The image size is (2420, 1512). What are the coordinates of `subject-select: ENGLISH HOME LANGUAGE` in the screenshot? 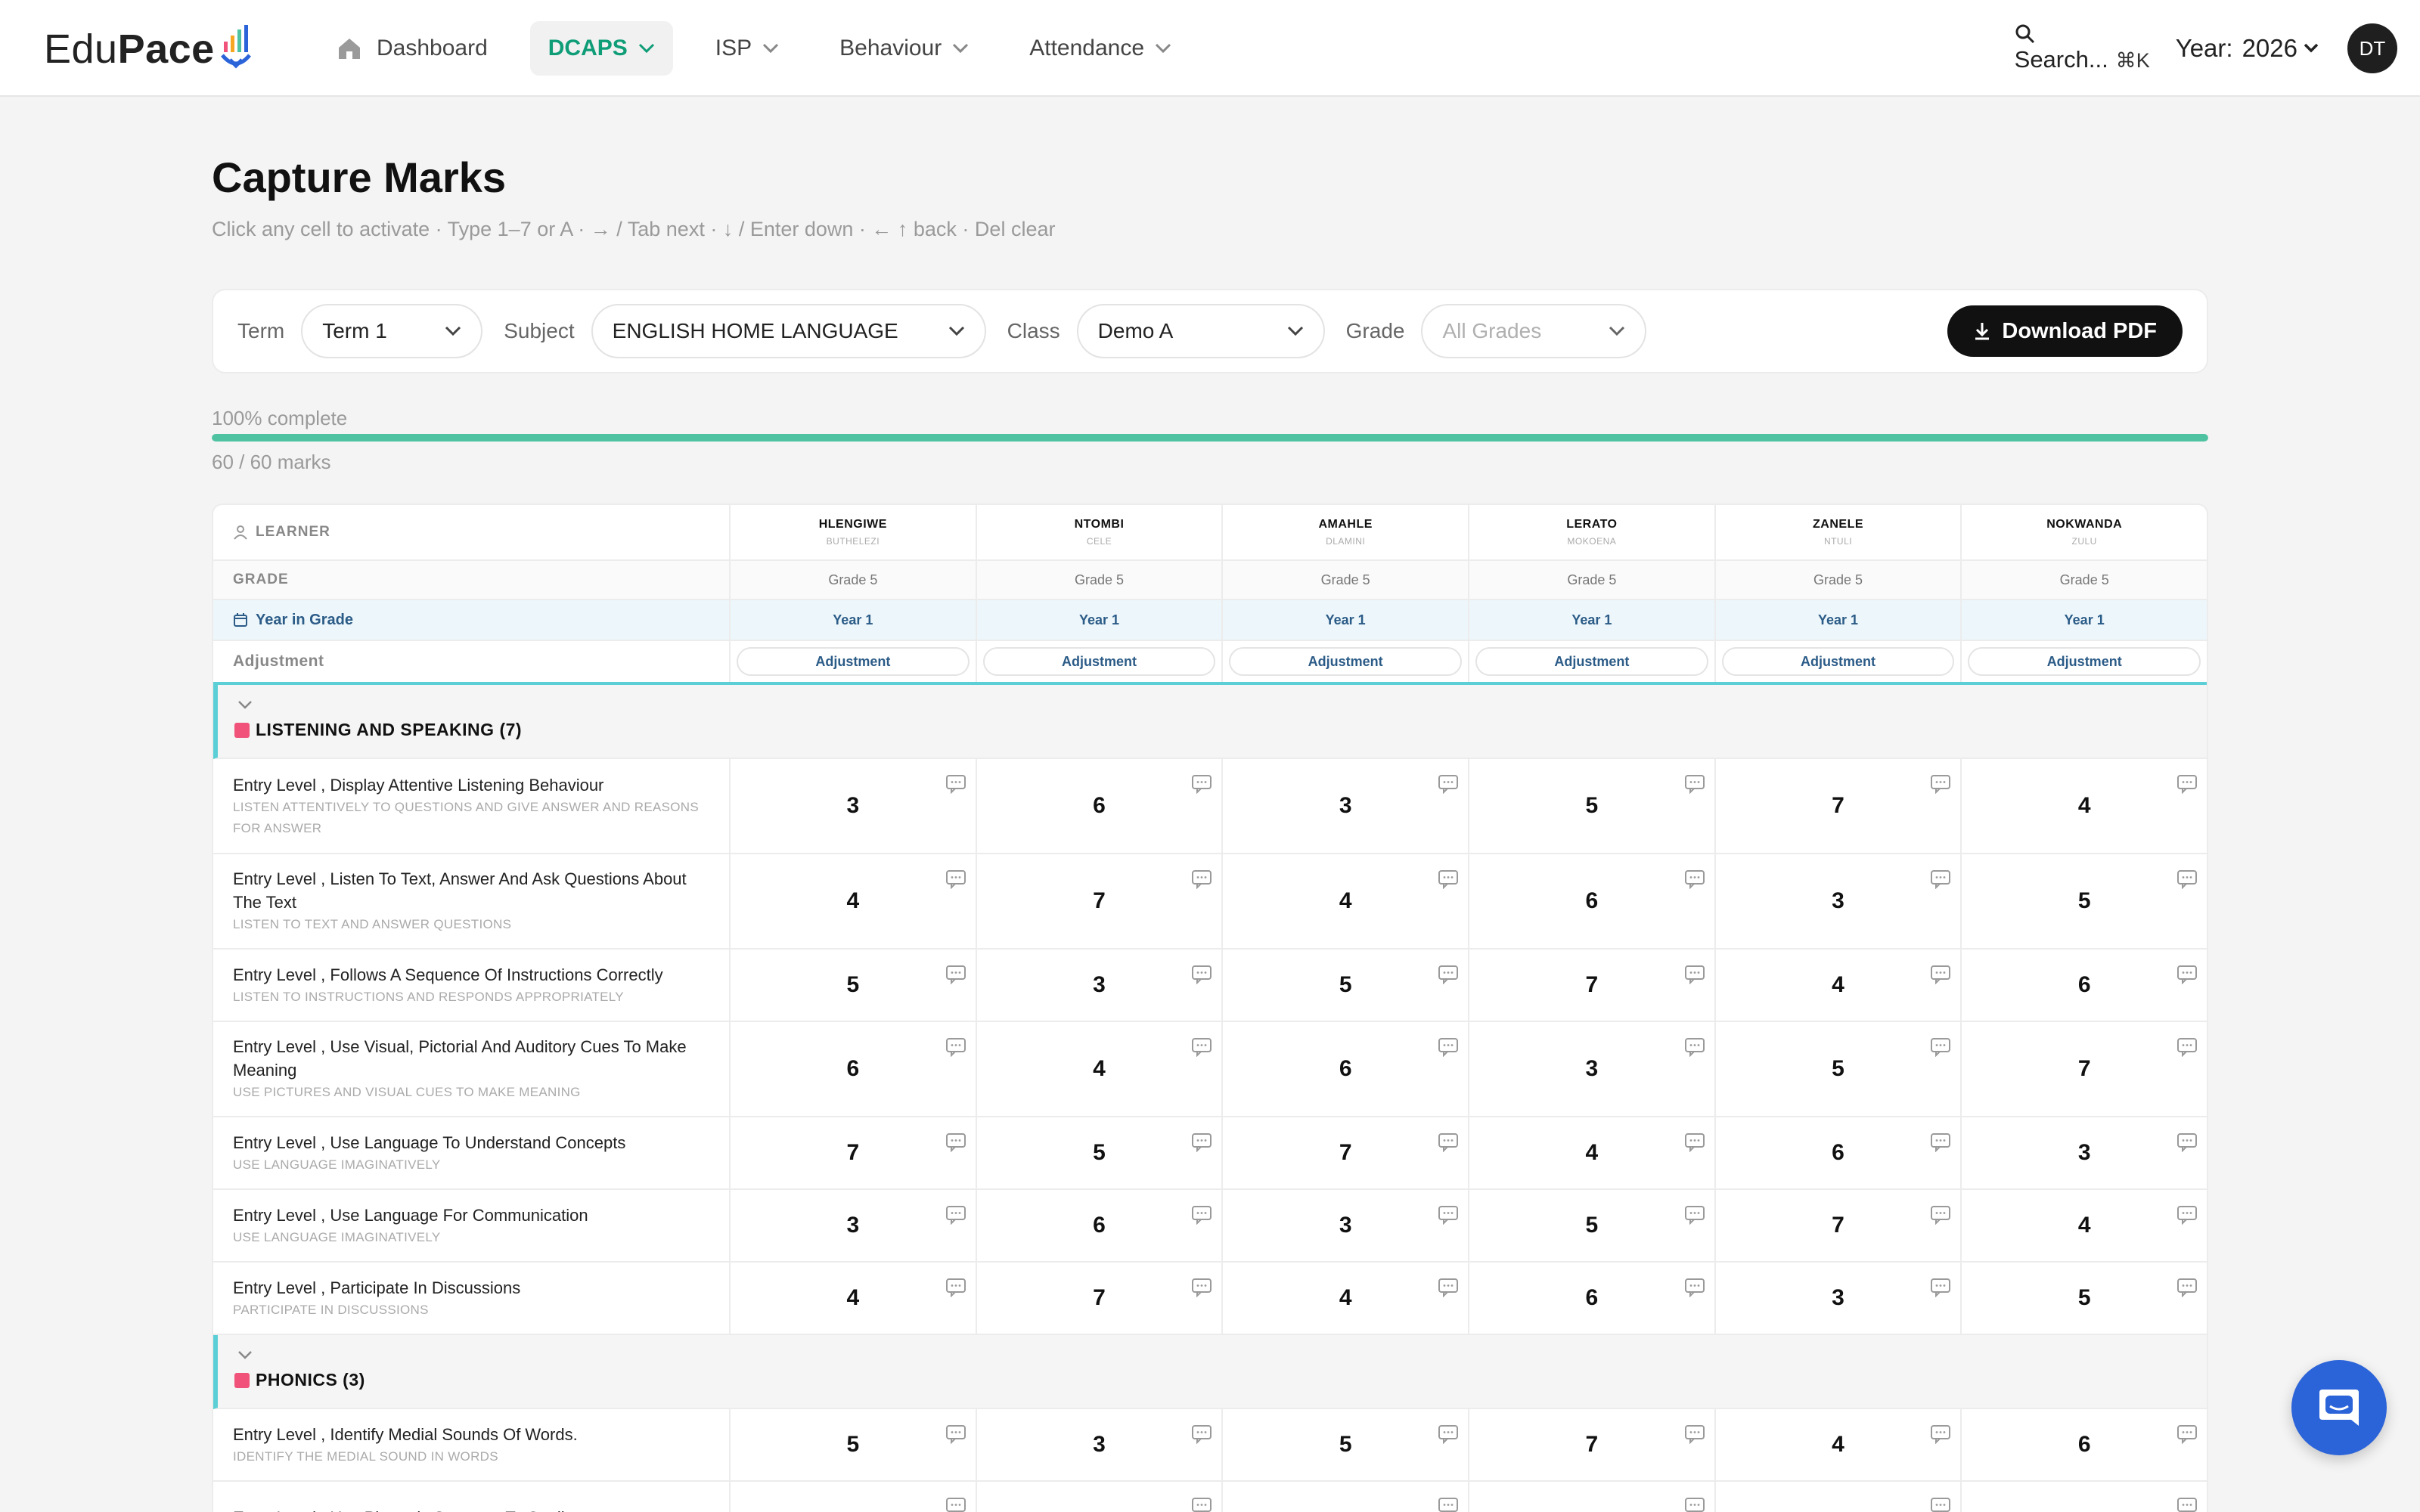 It's located at (788, 331).